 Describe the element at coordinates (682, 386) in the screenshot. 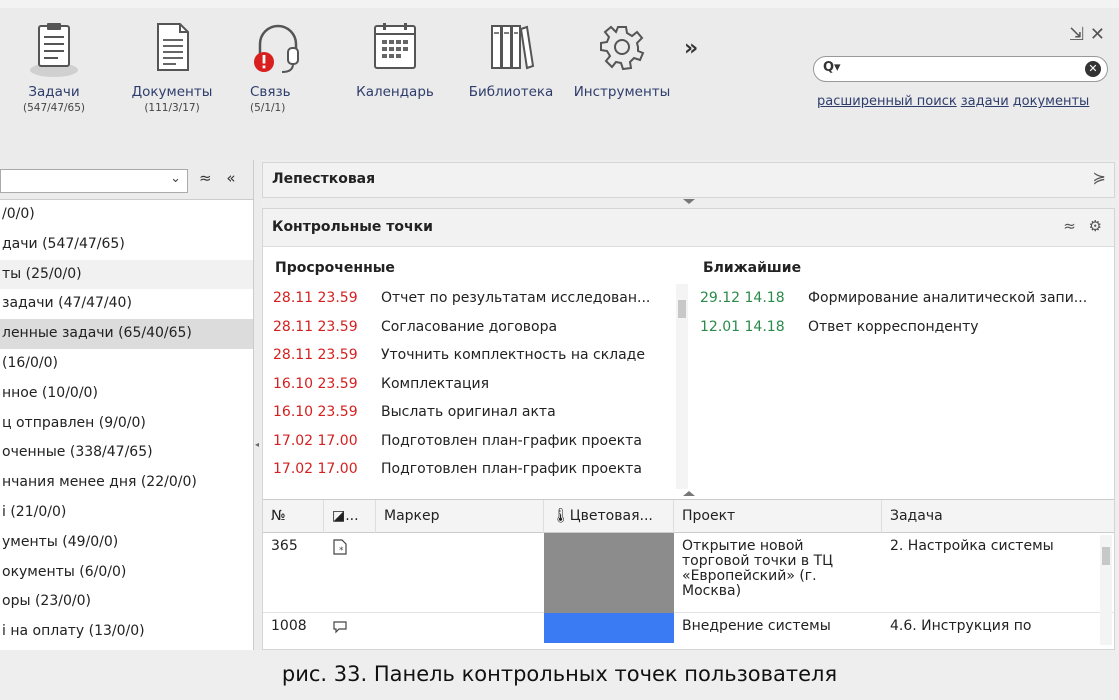

I see `overdue-scrollbar` at that location.